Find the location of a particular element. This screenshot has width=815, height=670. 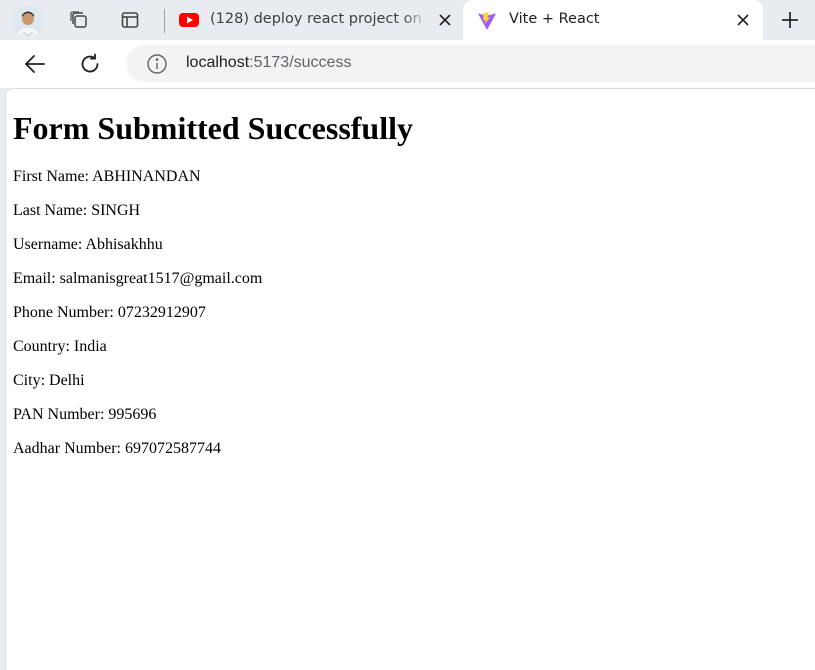

browser-toolbar: localhost:5173/success is located at coordinates (407, 64).